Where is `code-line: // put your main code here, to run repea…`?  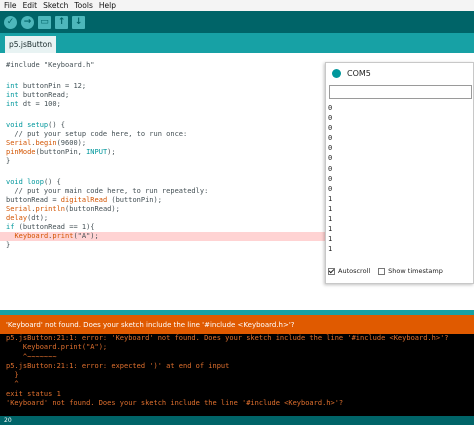 code-line: // put your main code here, to run repea… is located at coordinates (107, 191).